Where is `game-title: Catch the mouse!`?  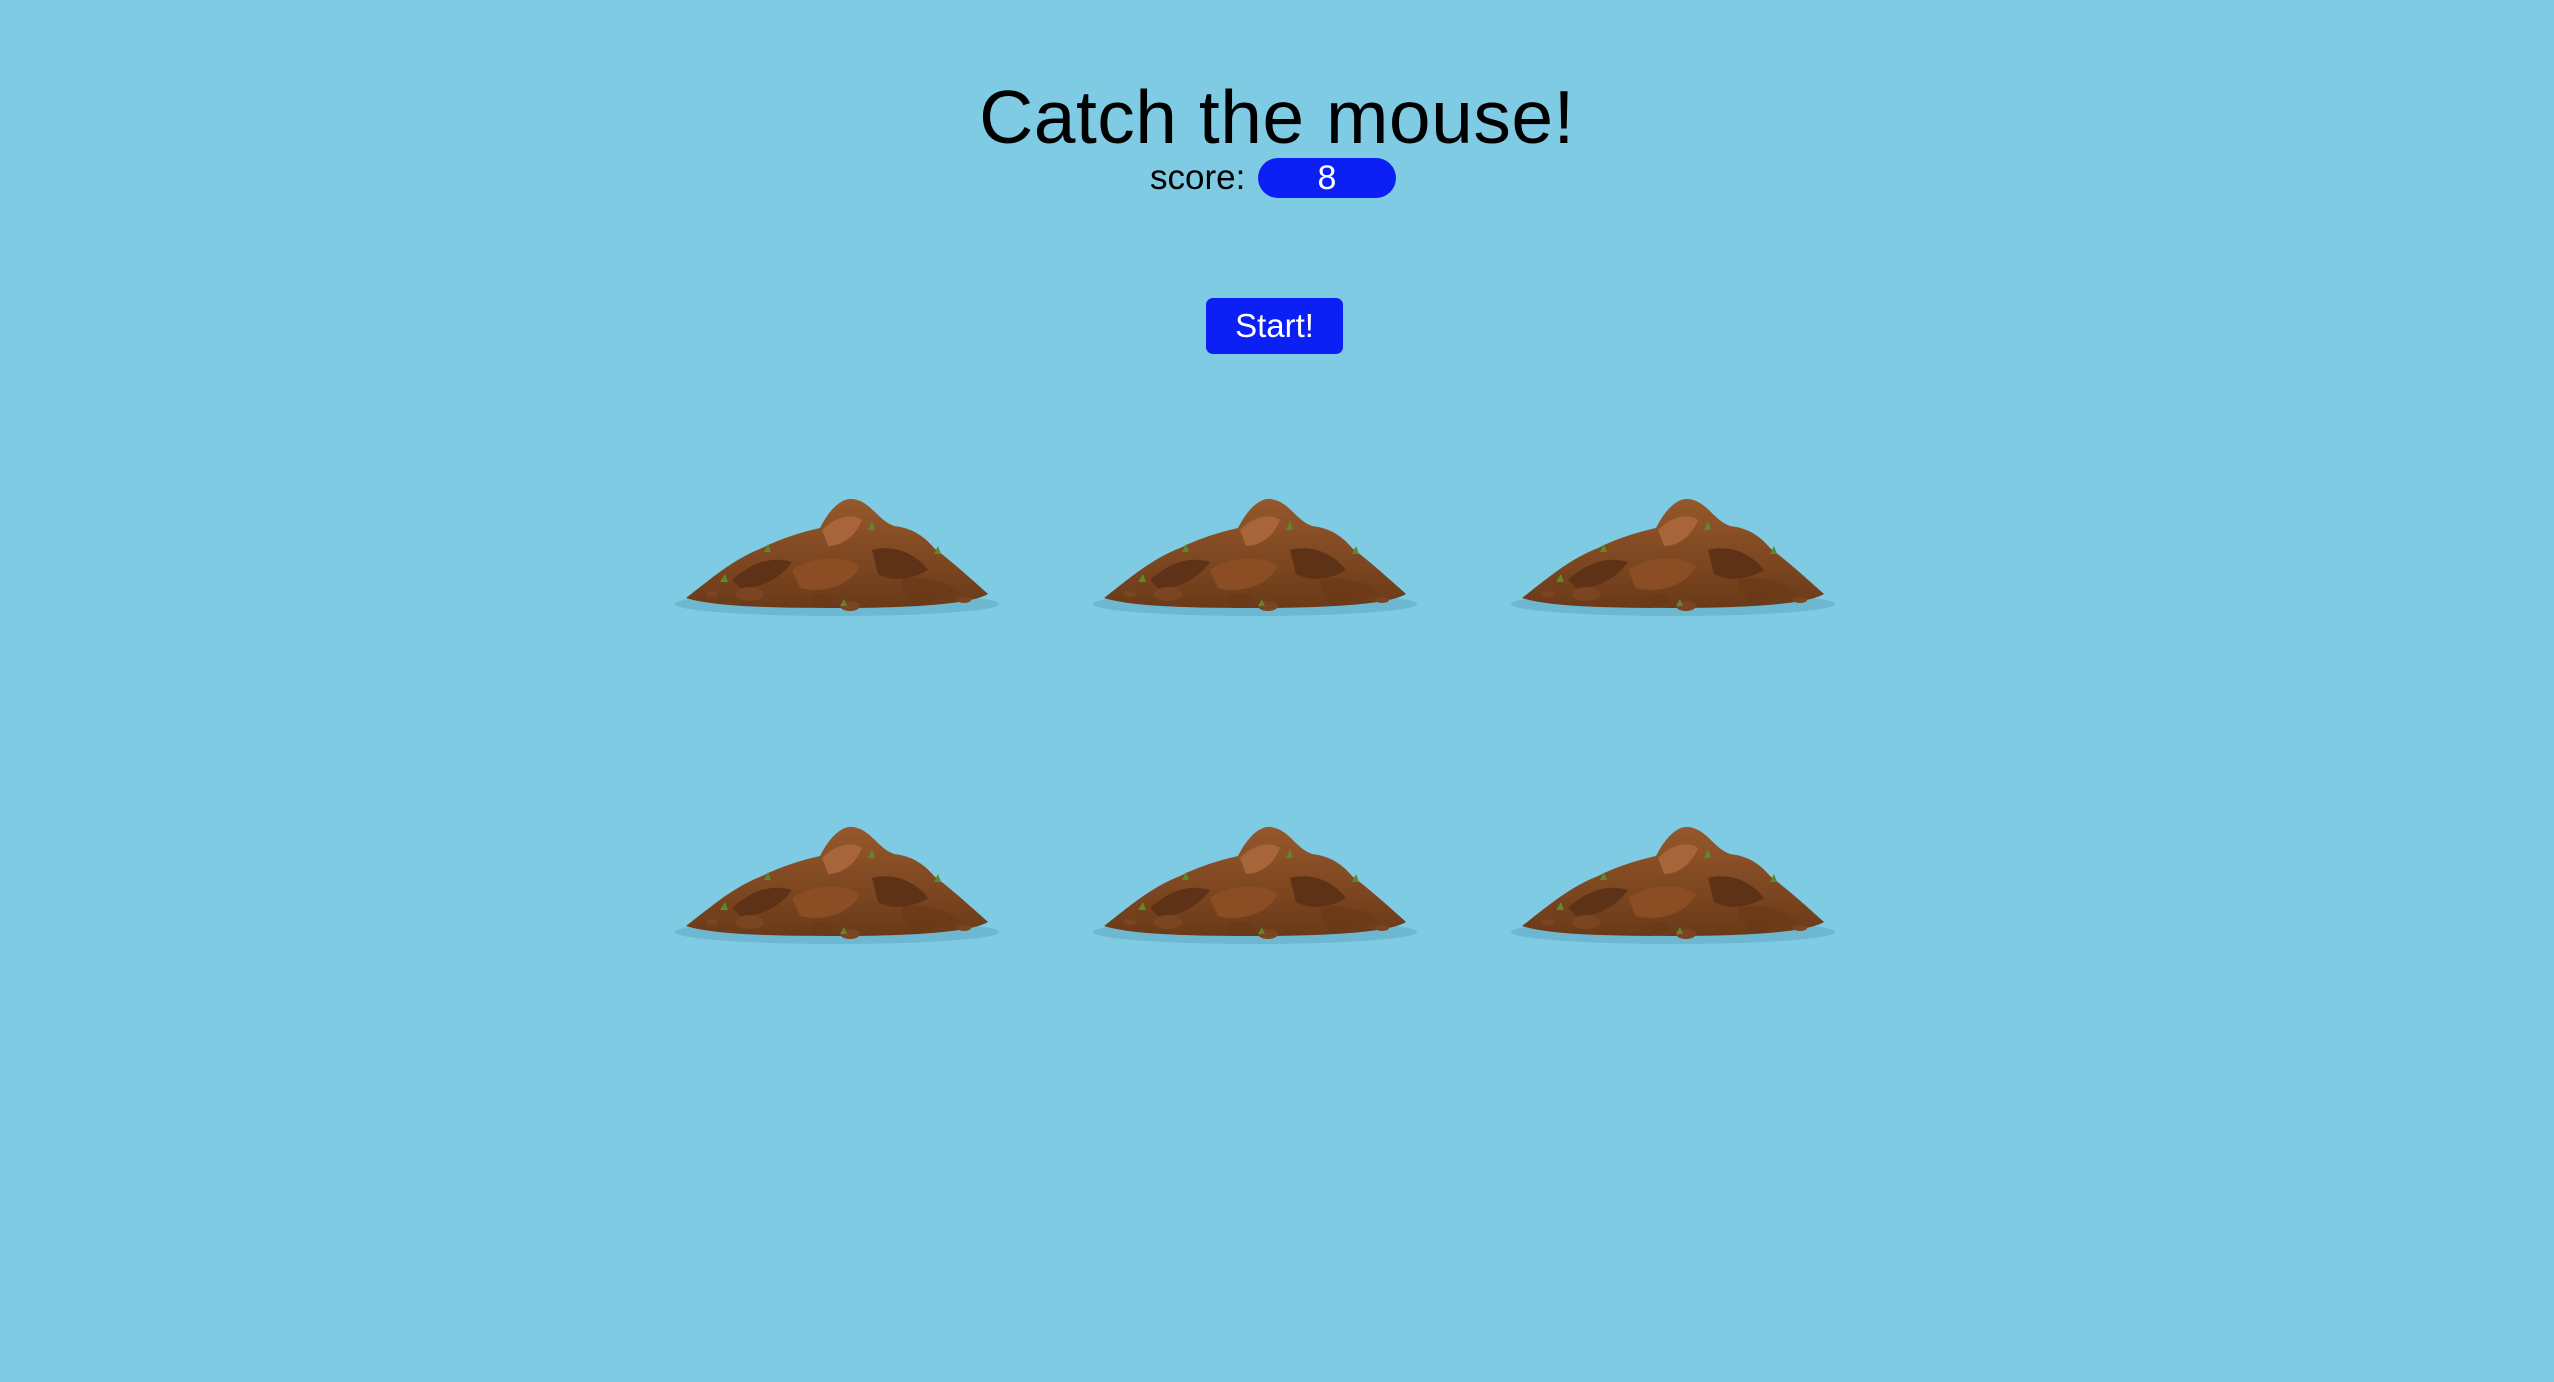
game-title: Catch the mouse! is located at coordinates (1277, 117).